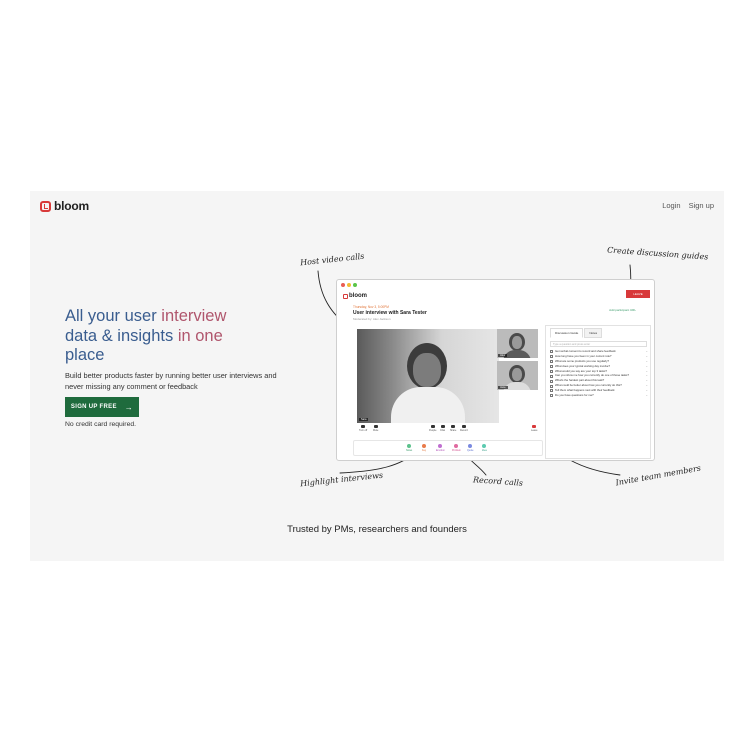  I want to click on highlight-notes: Notes, so click(409, 448).